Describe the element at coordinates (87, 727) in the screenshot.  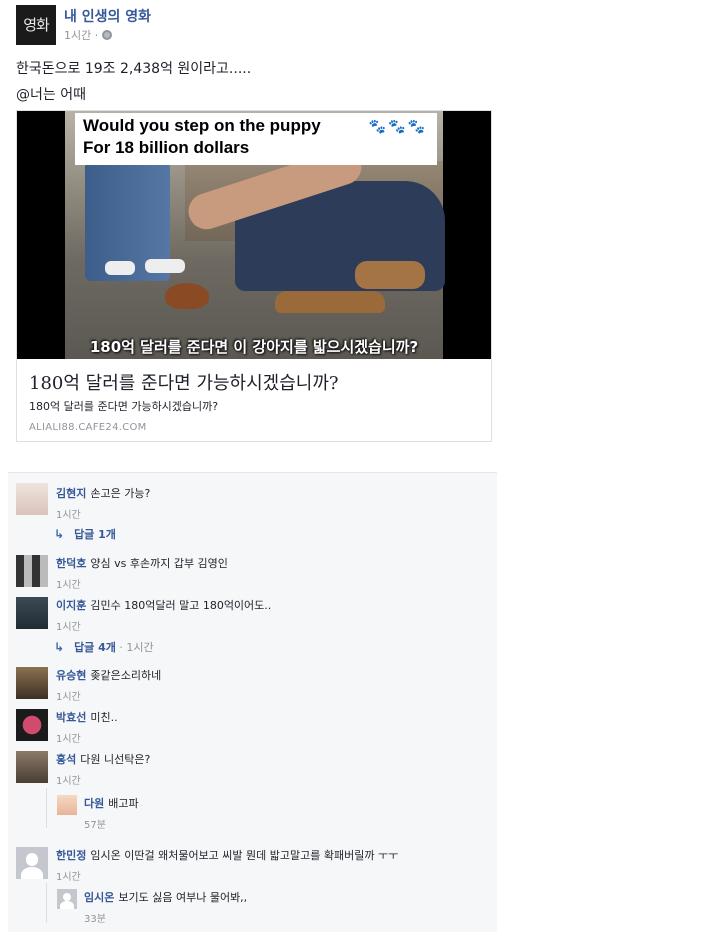
I see `comment: 박효선 미친.. 1시간` at that location.